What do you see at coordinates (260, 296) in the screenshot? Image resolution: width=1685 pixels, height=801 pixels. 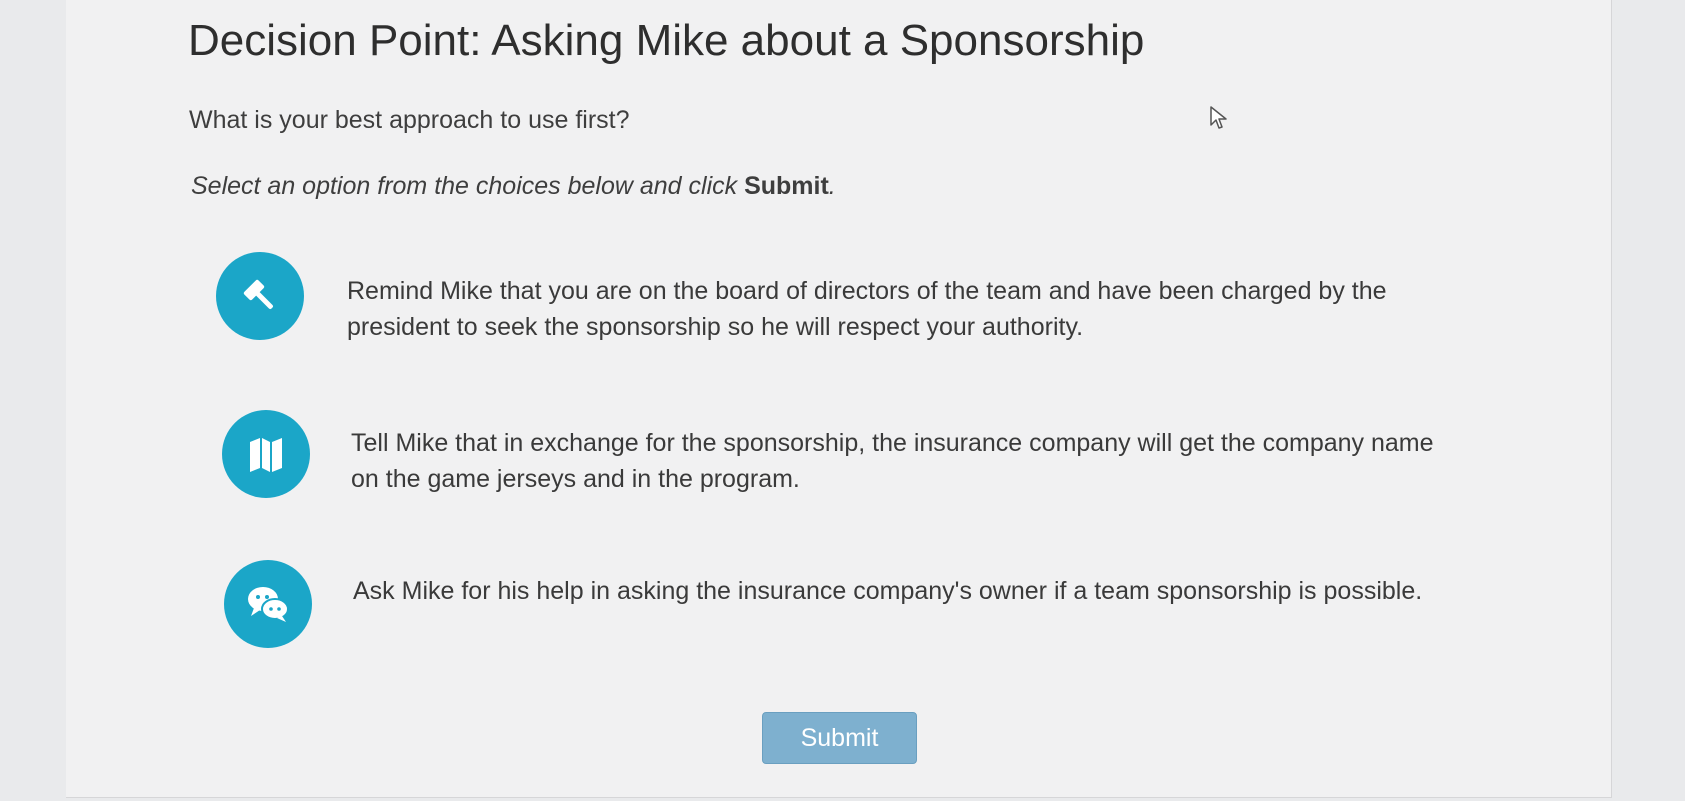 I see `gavel-icon` at bounding box center [260, 296].